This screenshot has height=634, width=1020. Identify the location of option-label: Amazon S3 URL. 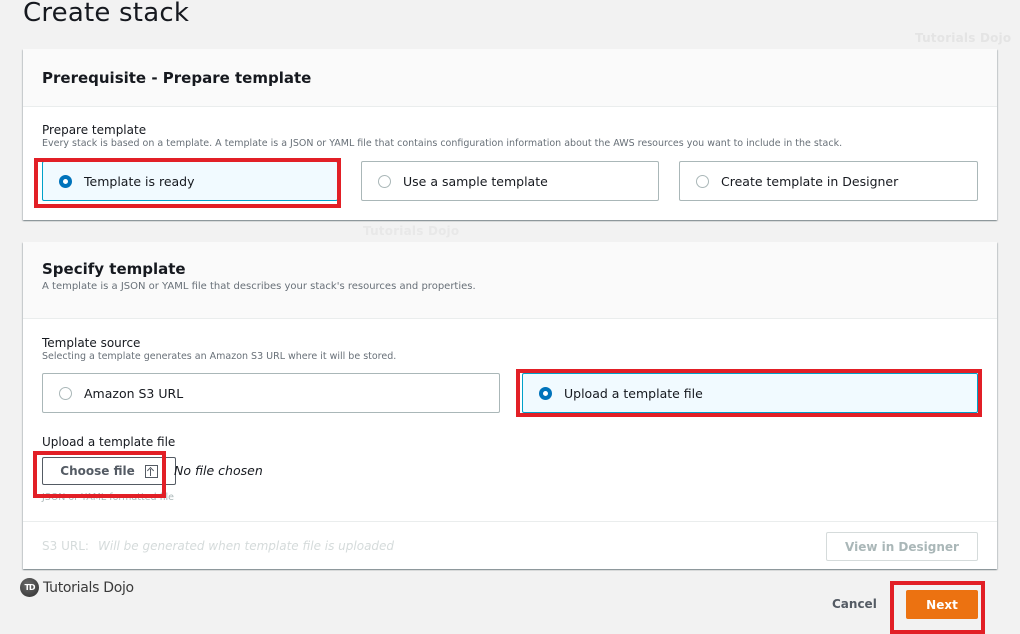
(134, 393).